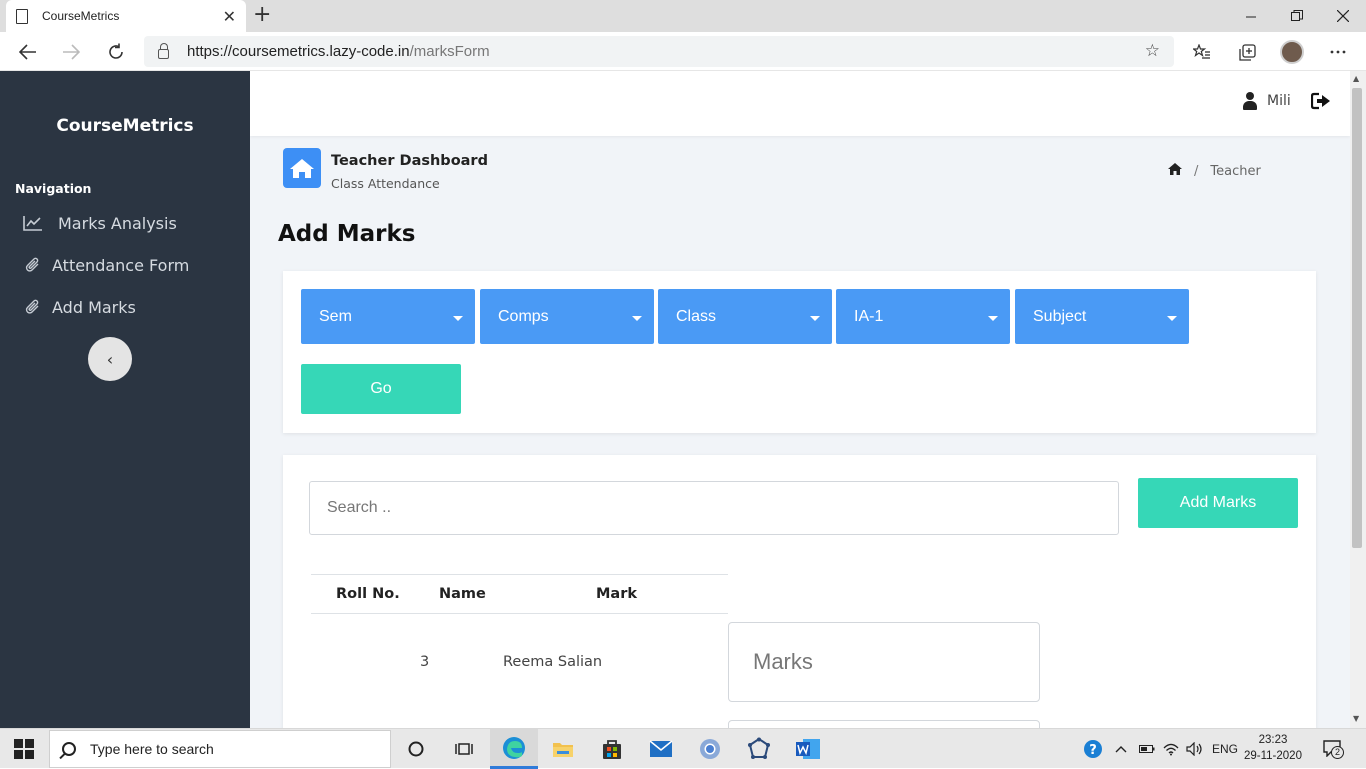 This screenshot has width=1366, height=769. What do you see at coordinates (884, 724) in the screenshot?
I see `marks-input-next-row` at bounding box center [884, 724].